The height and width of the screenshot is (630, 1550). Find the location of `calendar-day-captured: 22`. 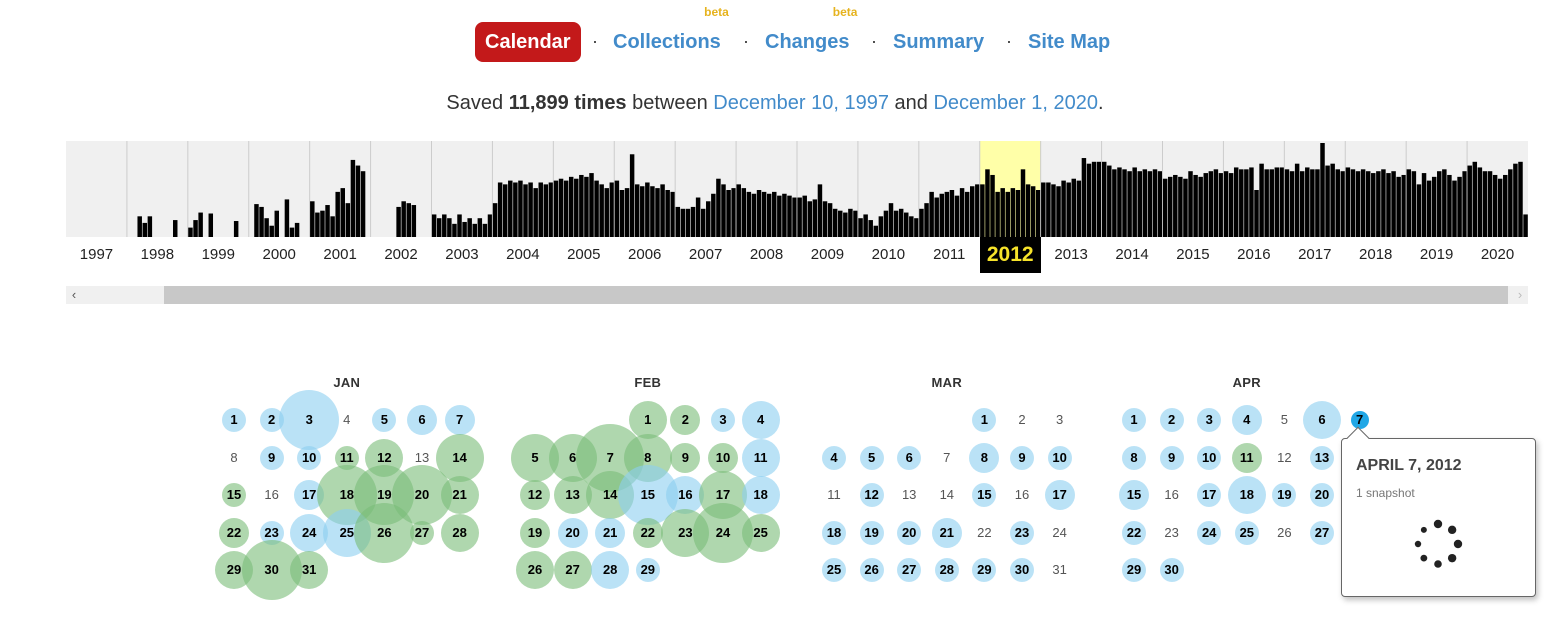

calendar-day-captured: 22 is located at coordinates (1134, 533).